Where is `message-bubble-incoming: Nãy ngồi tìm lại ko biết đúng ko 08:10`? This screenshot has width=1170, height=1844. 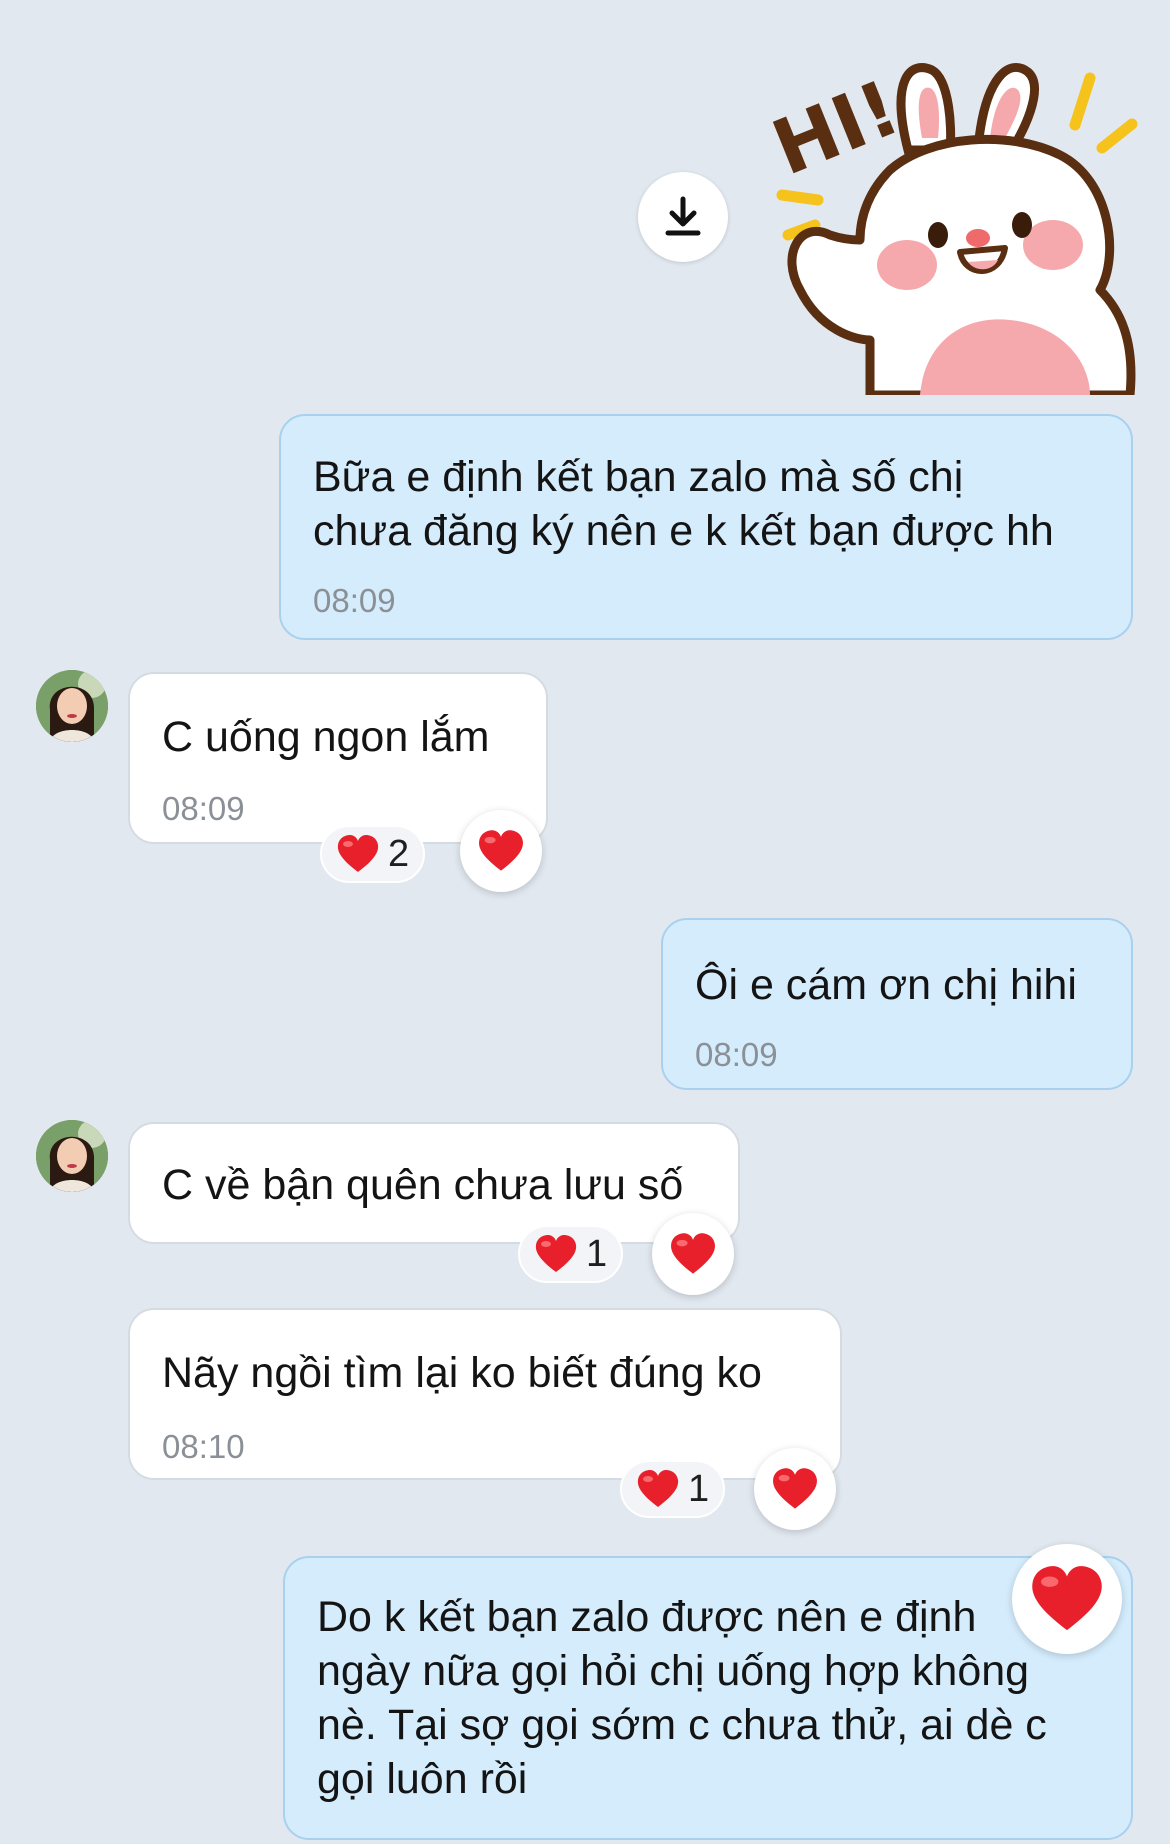
message-bubble-incoming: Nãy ngồi tìm lại ko biết đúng ko 08:10 is located at coordinates (485, 1394).